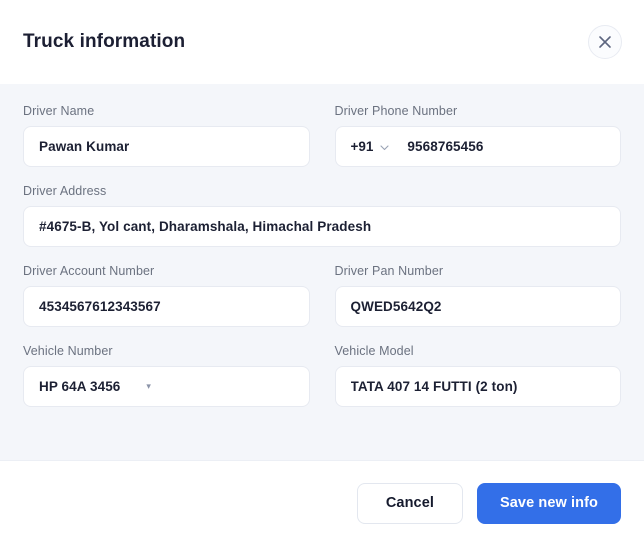 This screenshot has width=644, height=545. I want to click on driver-pan-number-input: QWED5642Q2, so click(477, 306).